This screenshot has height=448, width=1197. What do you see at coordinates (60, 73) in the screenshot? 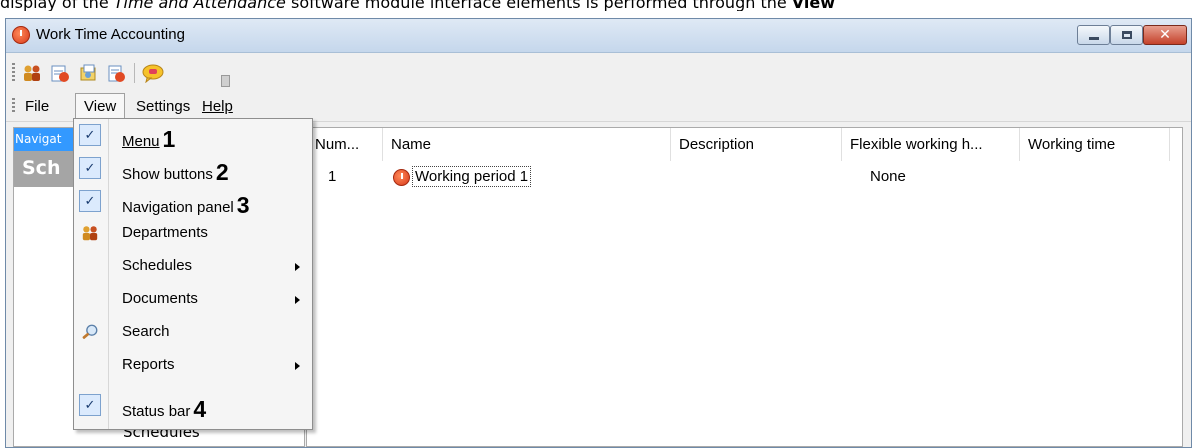
I see `schedules-icon` at bounding box center [60, 73].